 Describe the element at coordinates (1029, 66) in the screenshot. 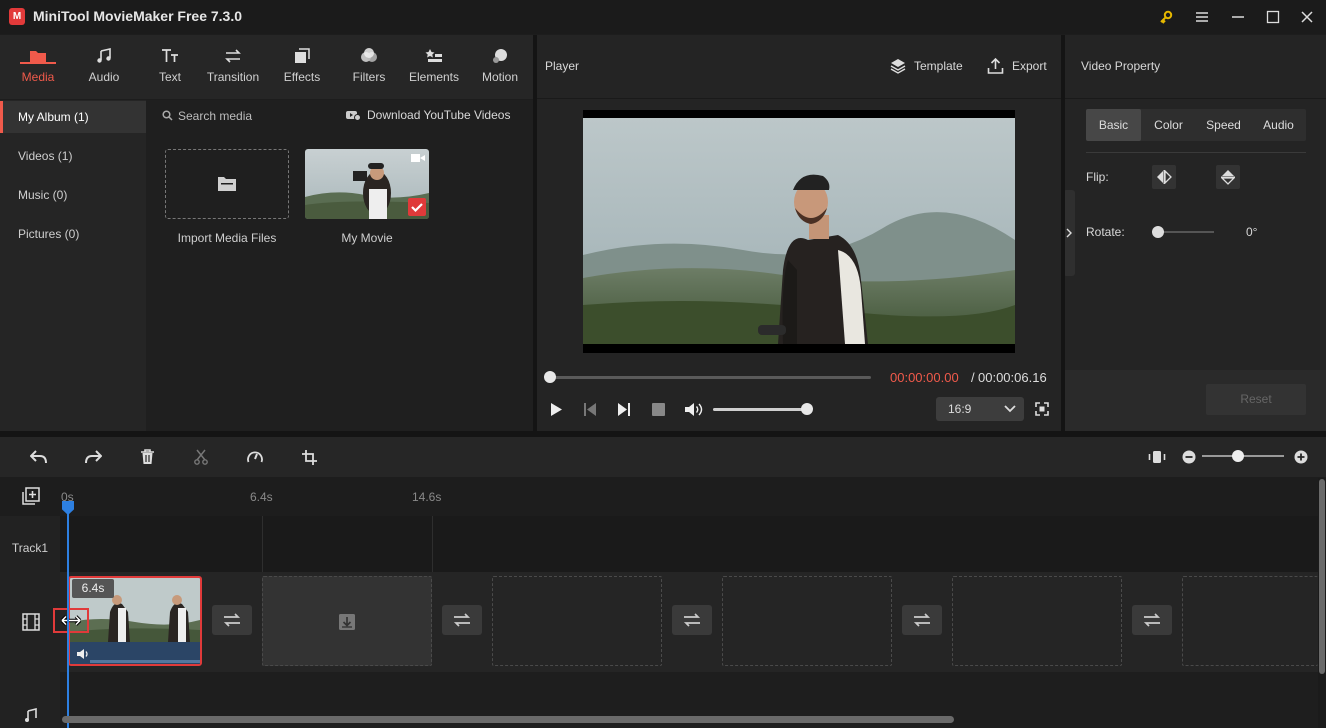

I see `export-button: Export` at that location.